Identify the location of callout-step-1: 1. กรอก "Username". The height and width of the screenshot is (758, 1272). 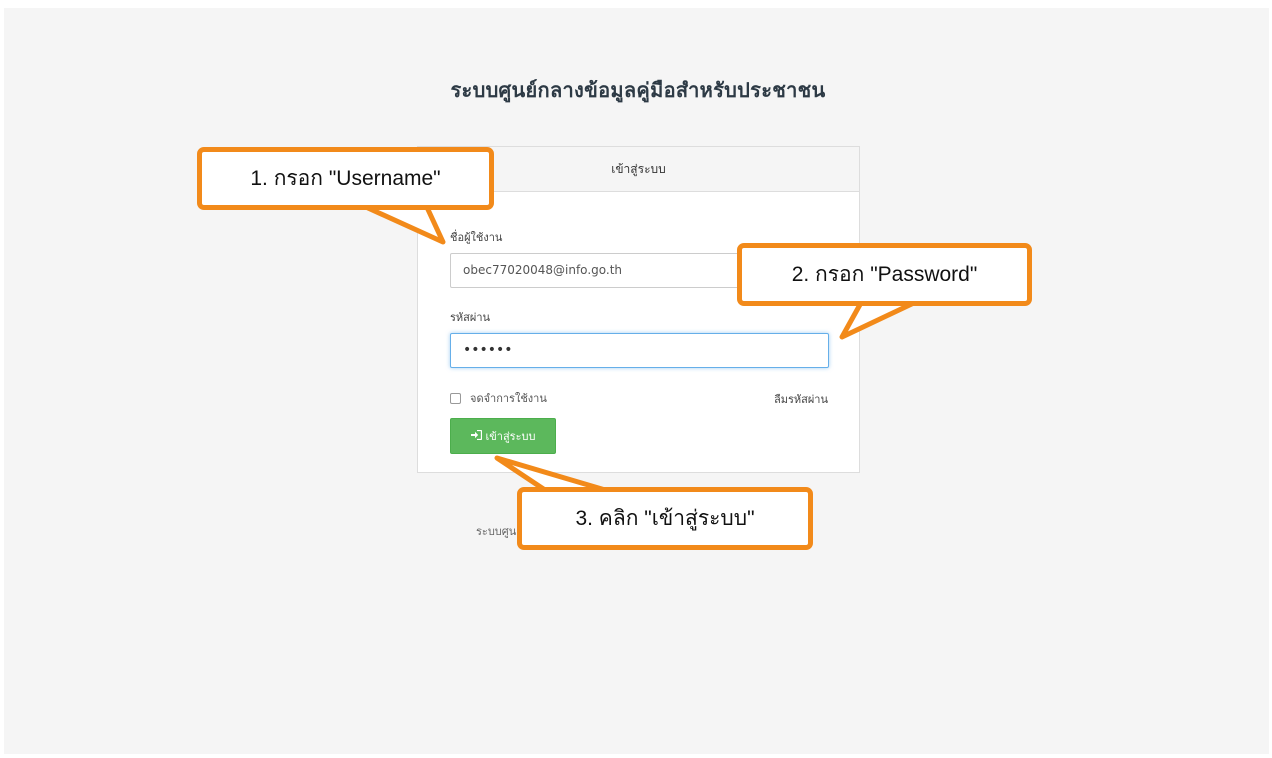
(345, 178).